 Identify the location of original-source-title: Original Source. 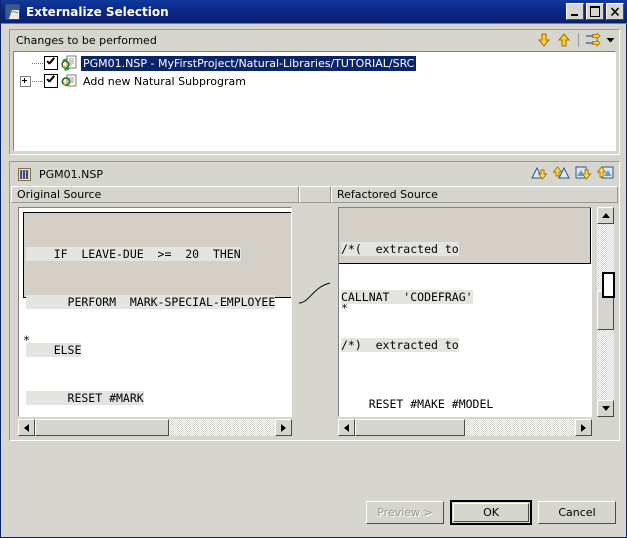
(155, 194).